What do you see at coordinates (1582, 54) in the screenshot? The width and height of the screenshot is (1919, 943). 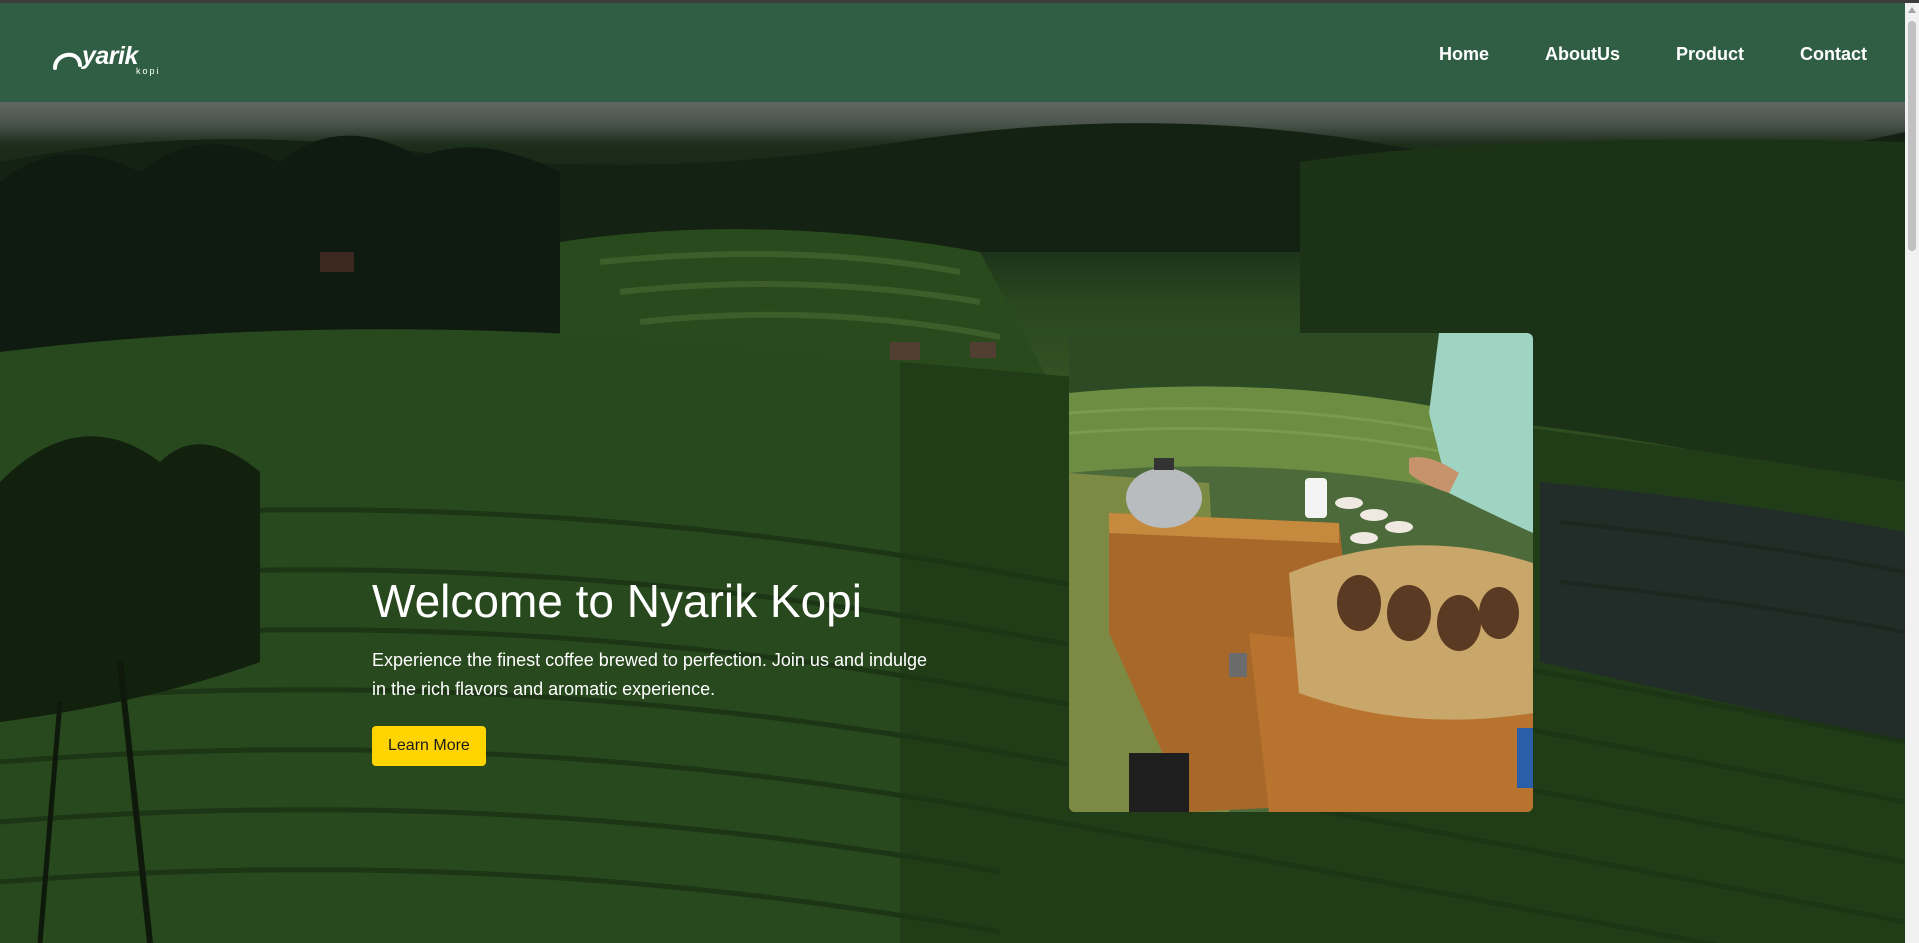 I see `nav-about-us: AboutUs` at bounding box center [1582, 54].